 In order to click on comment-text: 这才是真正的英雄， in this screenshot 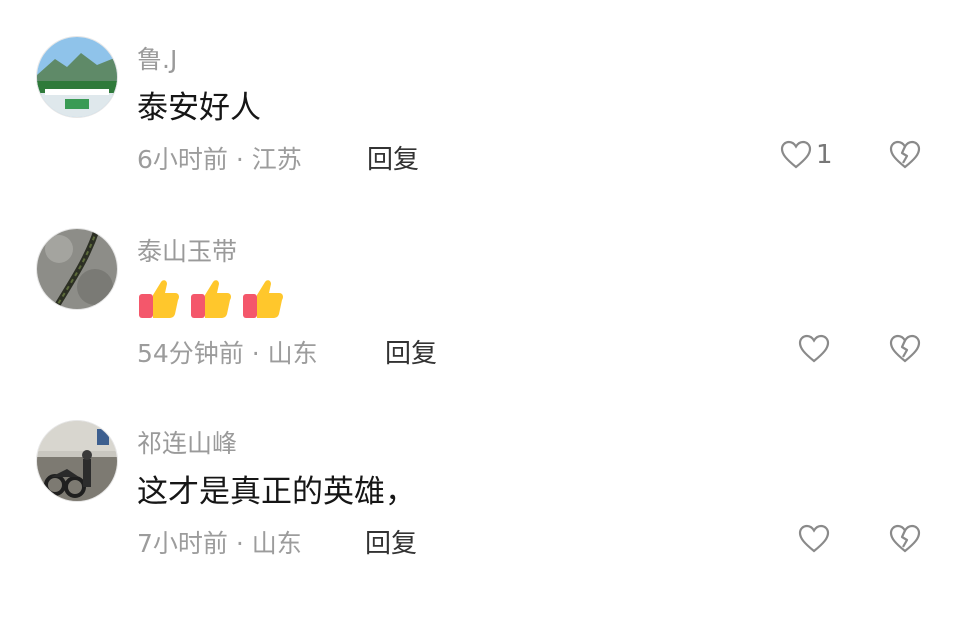, I will do `click(276, 492)`.